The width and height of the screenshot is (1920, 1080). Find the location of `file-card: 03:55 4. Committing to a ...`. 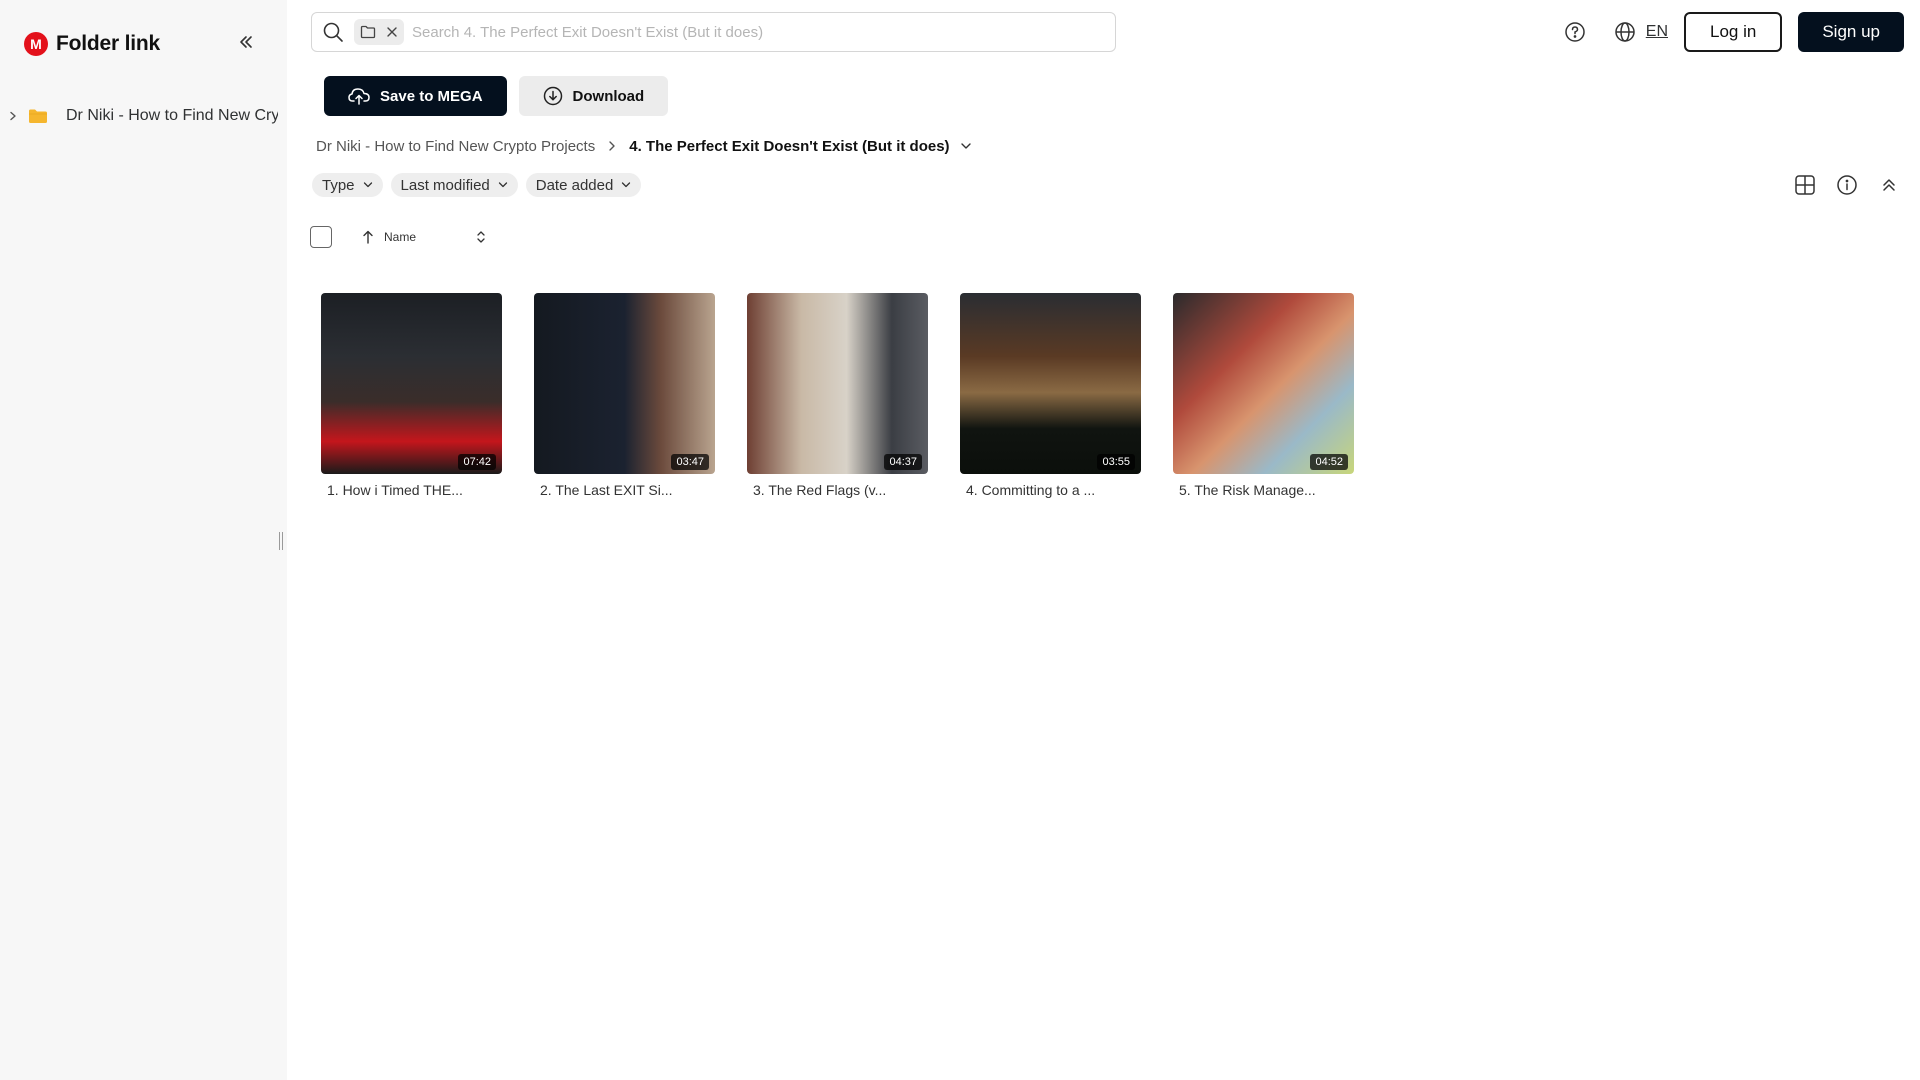

file-card: 03:55 4. Committing to a ... is located at coordinates (1050, 395).